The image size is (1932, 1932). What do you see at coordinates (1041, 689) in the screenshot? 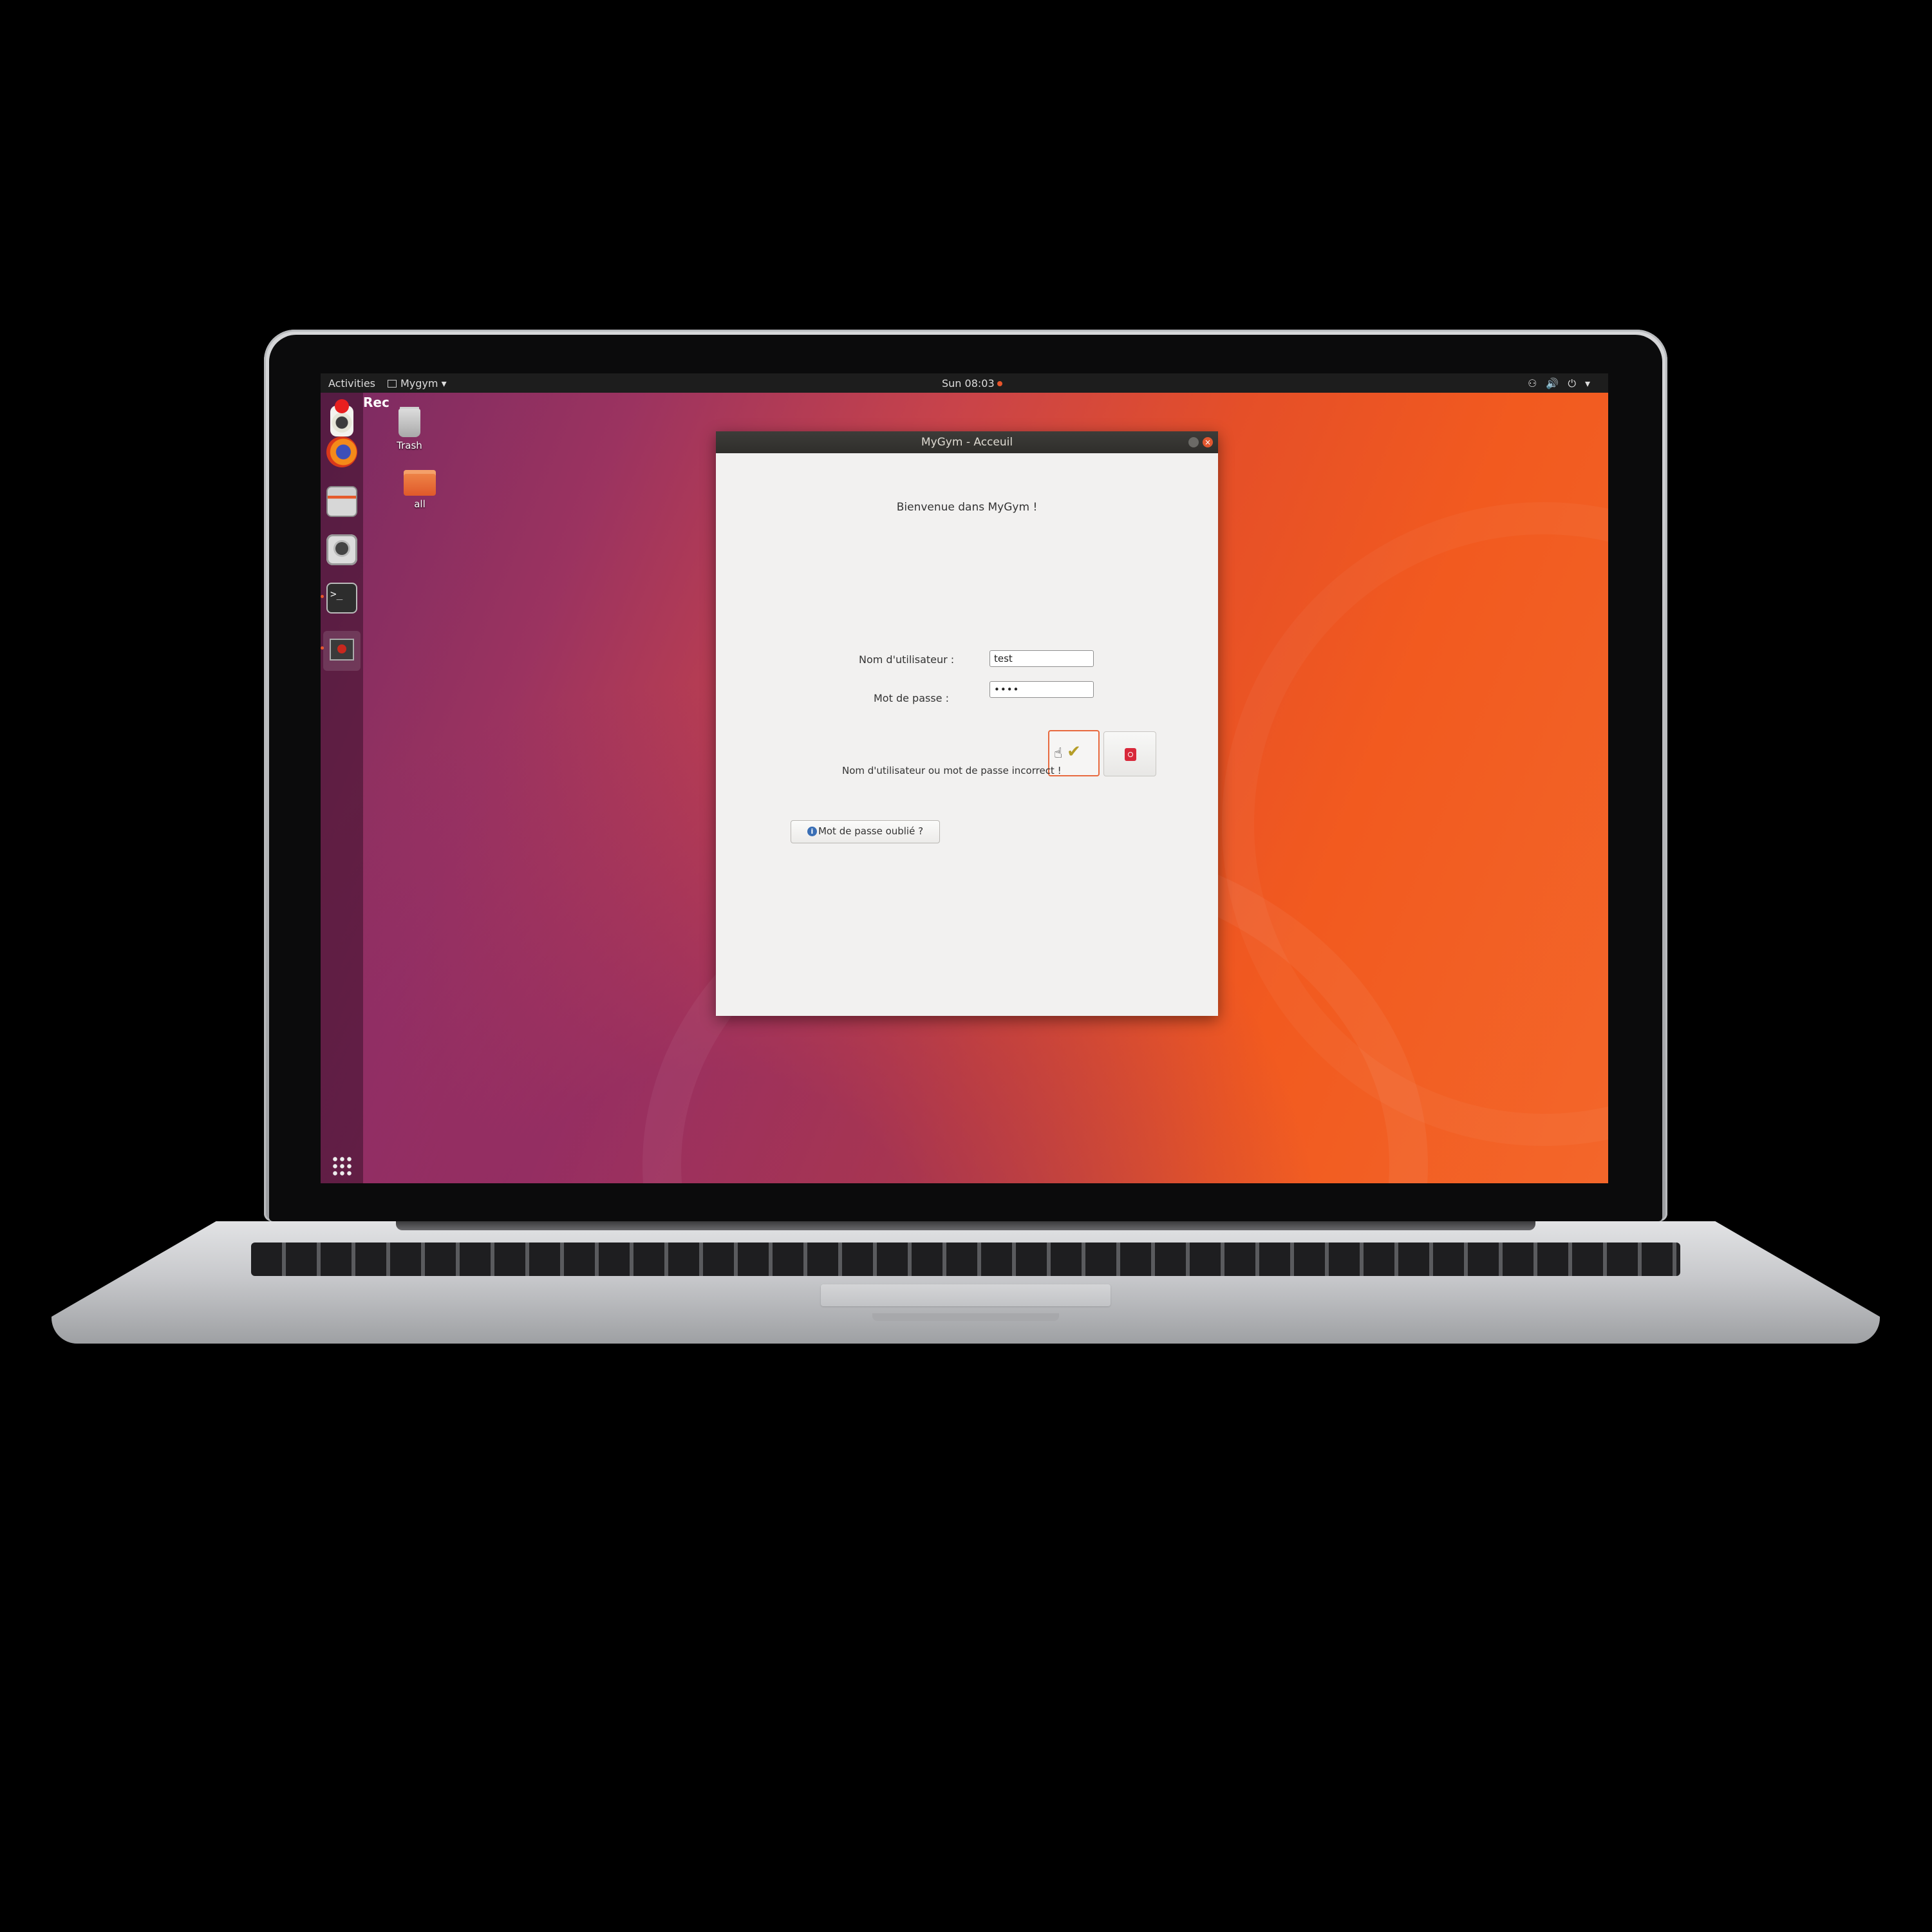
I see `password-field: ••••` at bounding box center [1041, 689].